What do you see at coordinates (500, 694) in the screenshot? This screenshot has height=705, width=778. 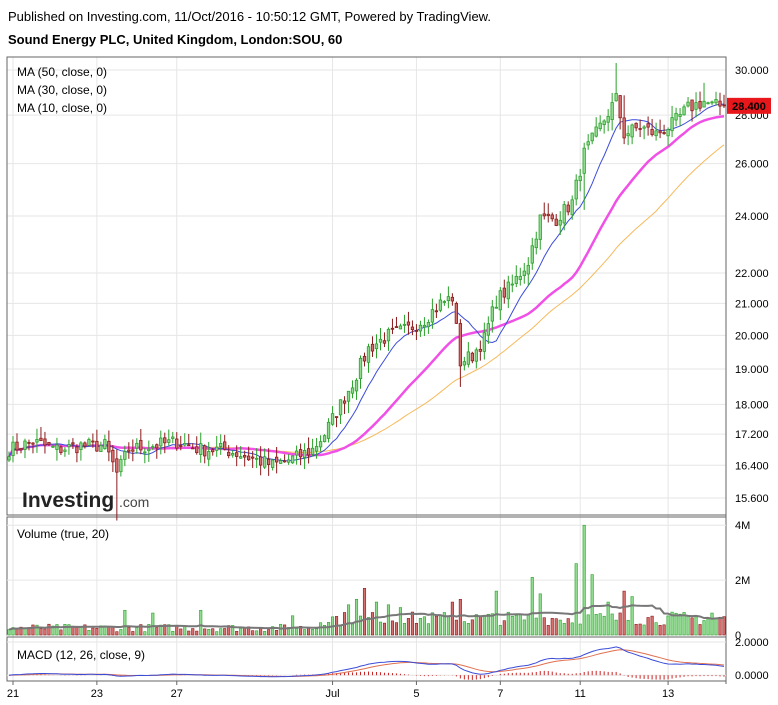 I see `x-tick-label: 7` at bounding box center [500, 694].